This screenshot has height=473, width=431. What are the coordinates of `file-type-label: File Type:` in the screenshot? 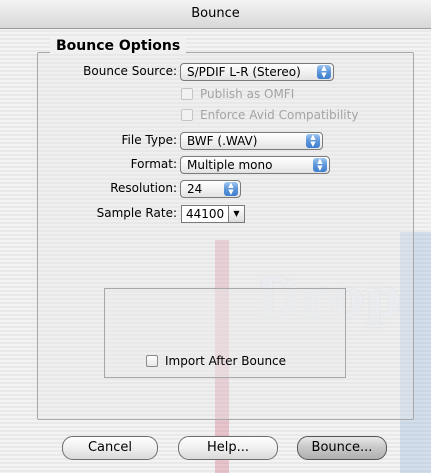 It's located at (149, 140).